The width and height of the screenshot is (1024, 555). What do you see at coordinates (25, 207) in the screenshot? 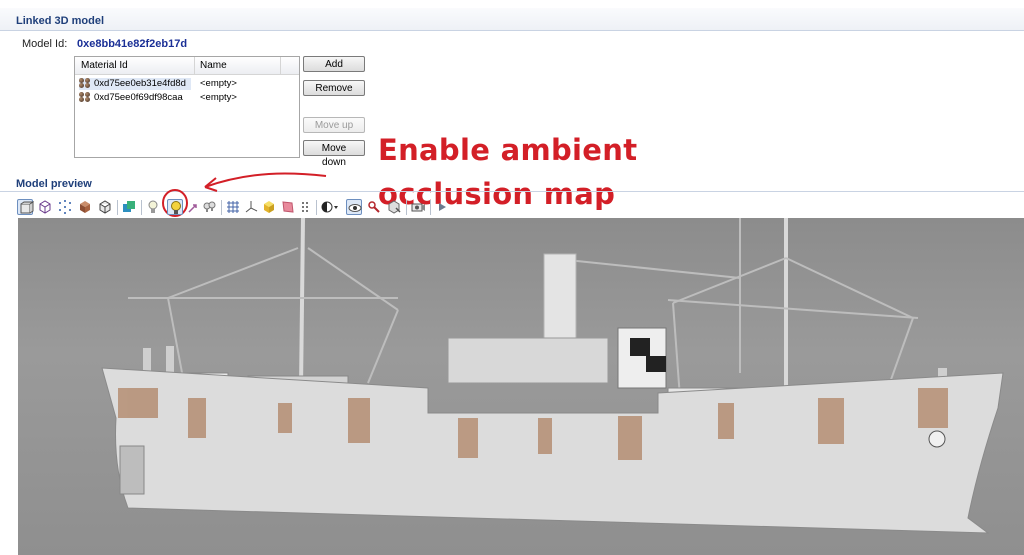
I see `solid-view-icon` at bounding box center [25, 207].